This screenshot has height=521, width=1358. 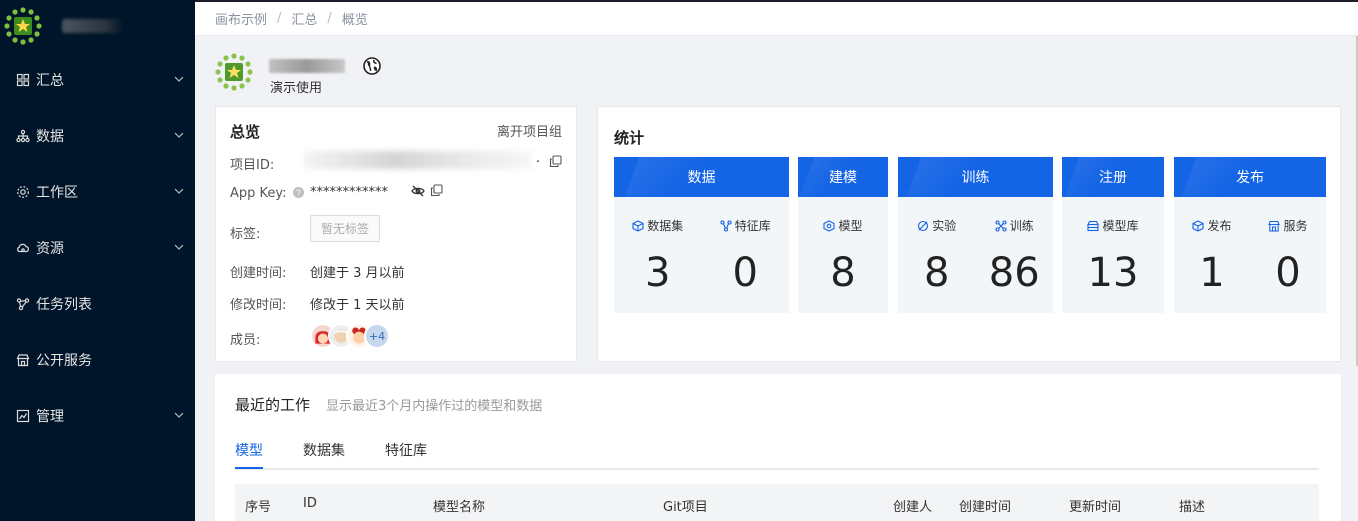 What do you see at coordinates (985, 505) in the screenshot?
I see `column-header-created-time: 创建时间` at bounding box center [985, 505].